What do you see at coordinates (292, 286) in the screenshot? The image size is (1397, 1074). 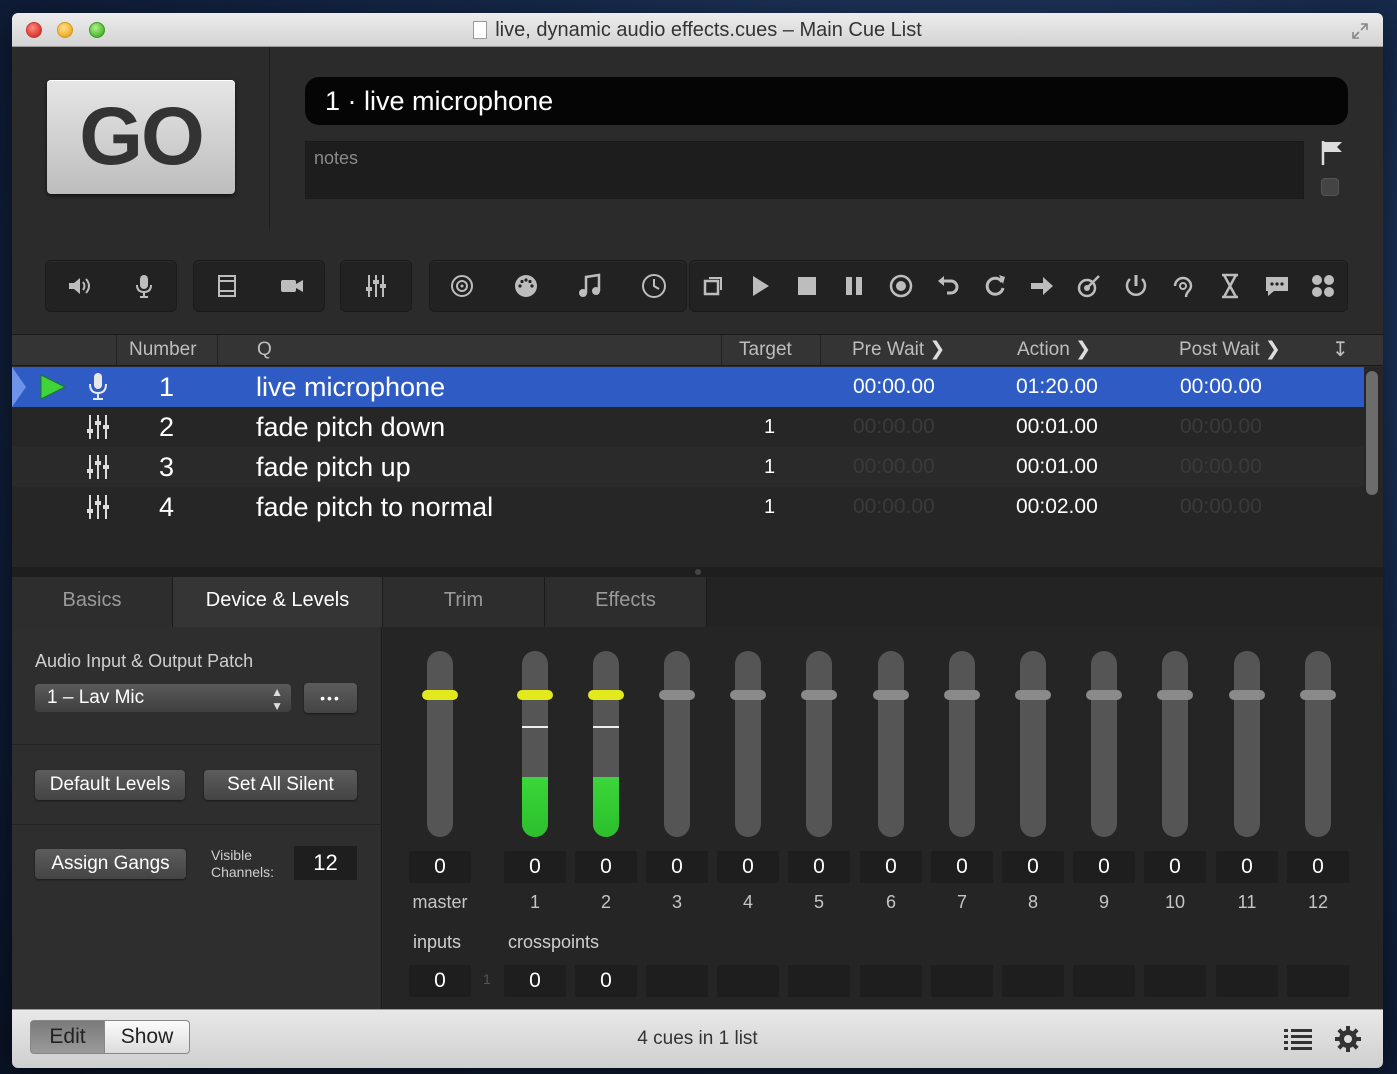 I see `camera-cue-icon` at bounding box center [292, 286].